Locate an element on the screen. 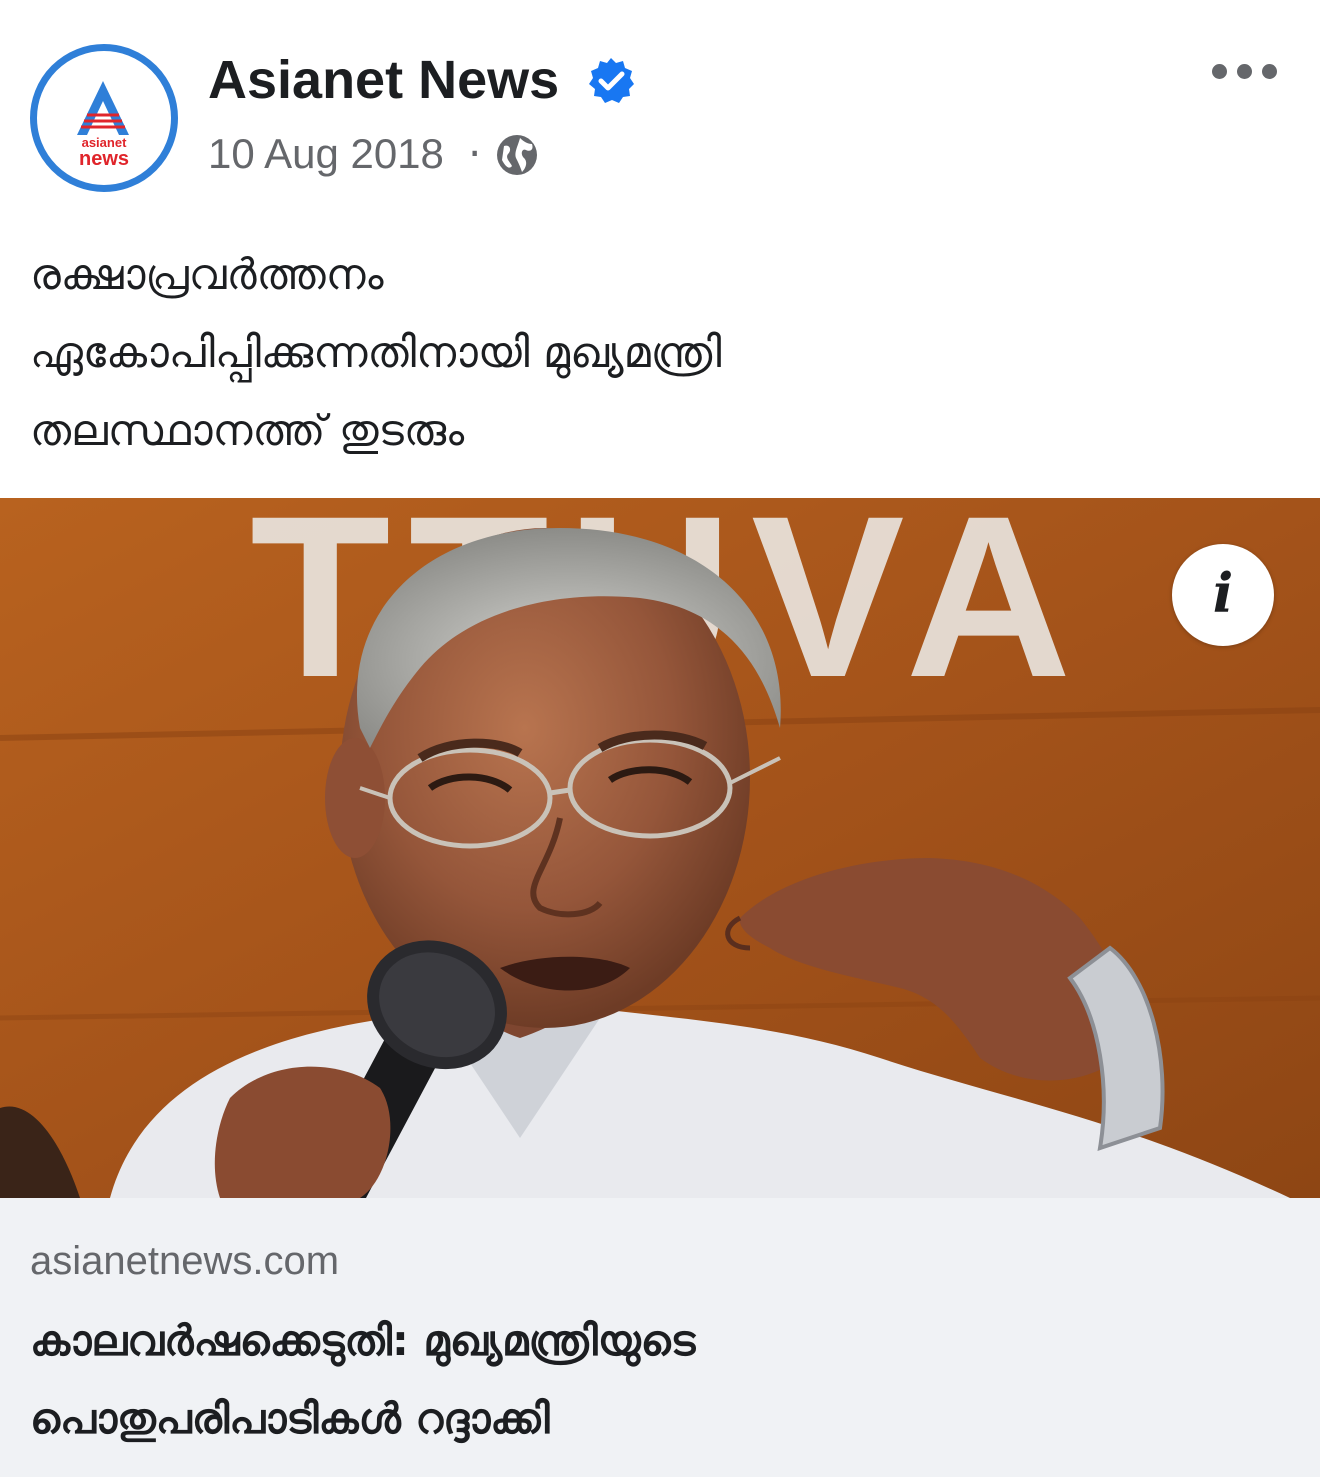 The image size is (1320, 1477). info-icon: i is located at coordinates (1223, 593).